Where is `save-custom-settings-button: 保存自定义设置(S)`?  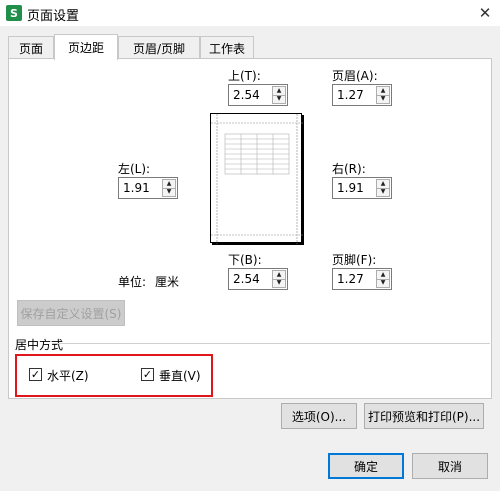
save-custom-settings-button: 保存自定义设置(S) is located at coordinates (71, 313).